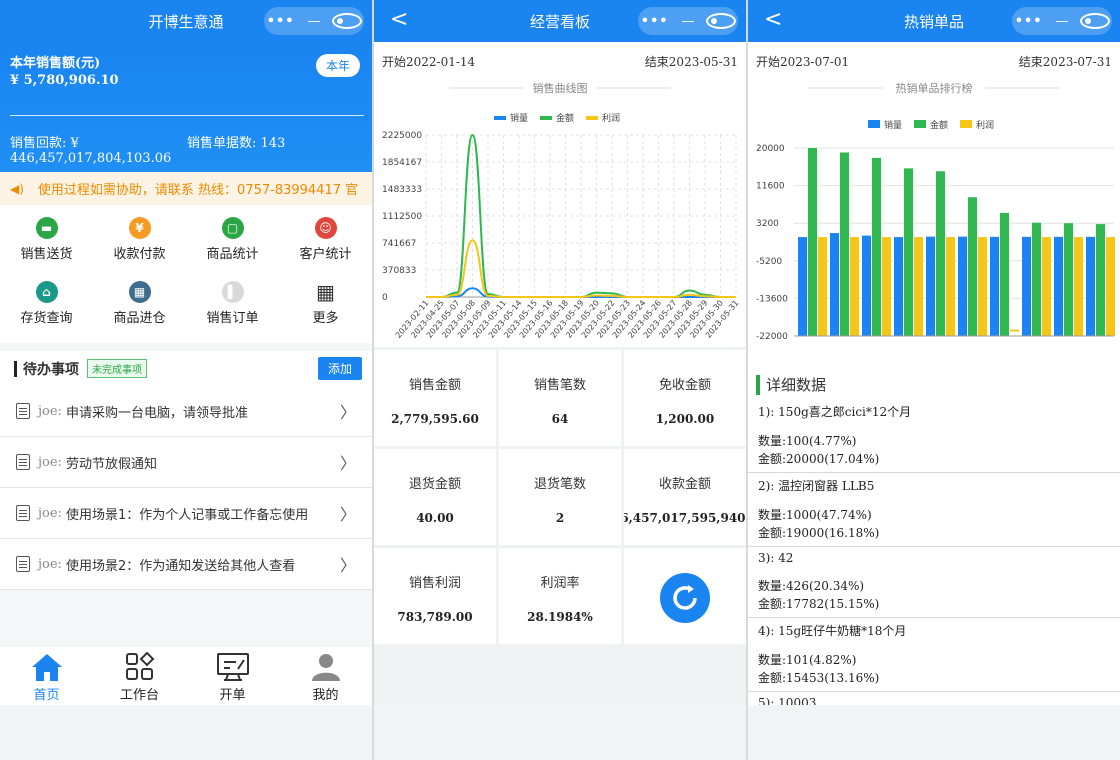 The width and height of the screenshot is (1120, 760). Describe the element at coordinates (1065, 61) in the screenshot. I see `end-date: 结束2023-07-31` at that location.